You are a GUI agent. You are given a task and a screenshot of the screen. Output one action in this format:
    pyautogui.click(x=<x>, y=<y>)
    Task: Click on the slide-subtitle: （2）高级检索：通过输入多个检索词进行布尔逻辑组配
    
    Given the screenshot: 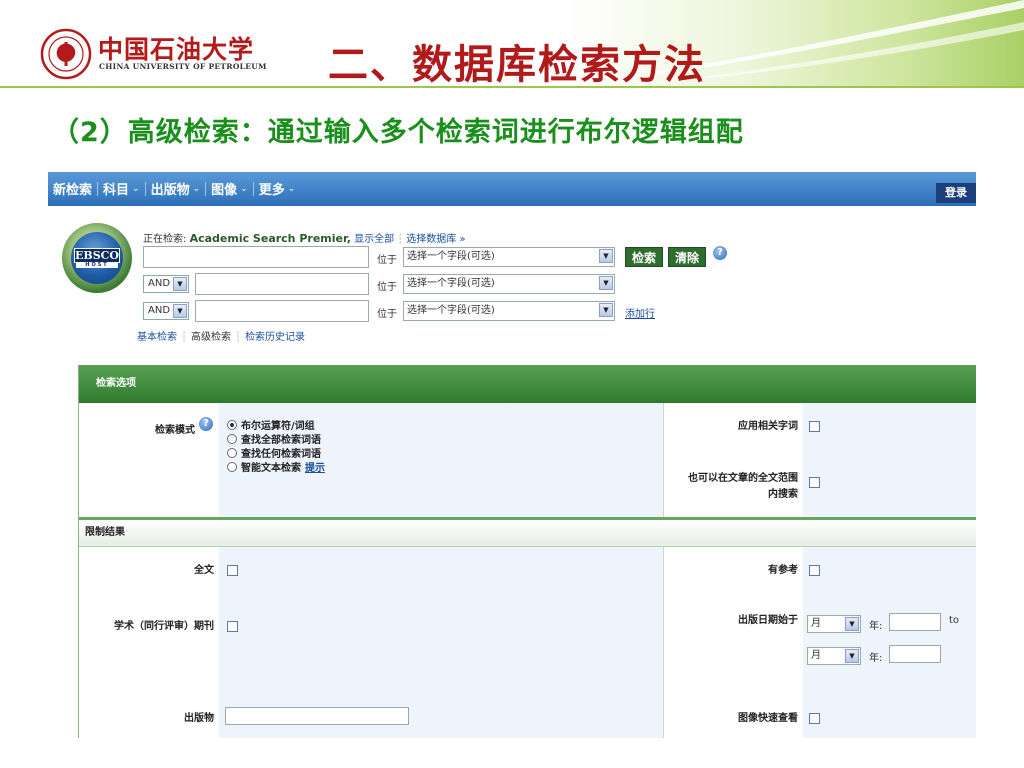 What is the action you would take?
    pyautogui.click(x=398, y=132)
    